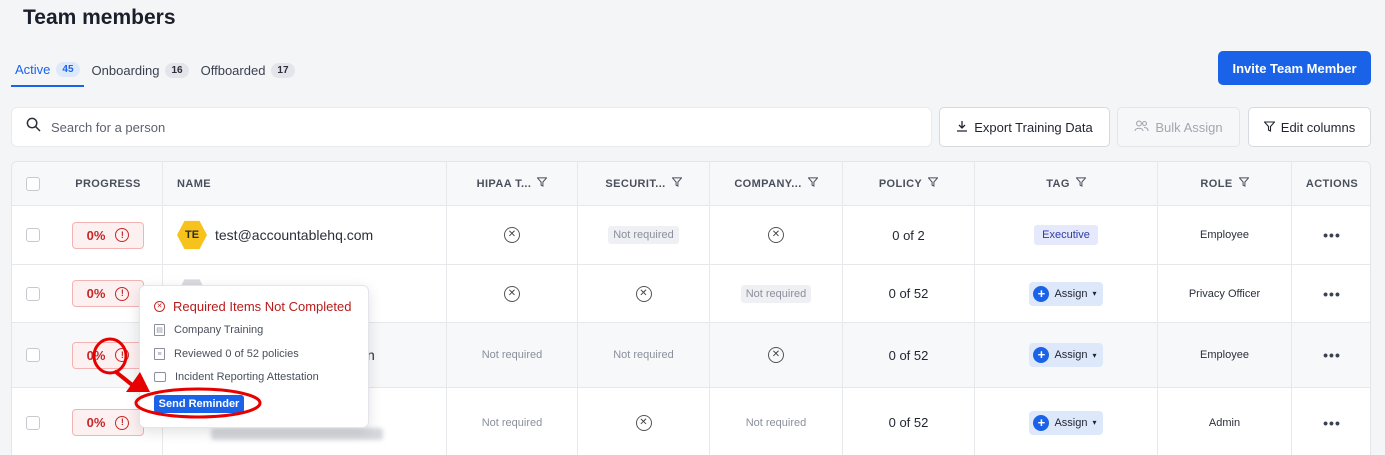 The width and height of the screenshot is (1385, 455). Describe the element at coordinates (236, 354) in the screenshot. I see `popover-item-label: Reviewed 0 of 52 policies` at that location.